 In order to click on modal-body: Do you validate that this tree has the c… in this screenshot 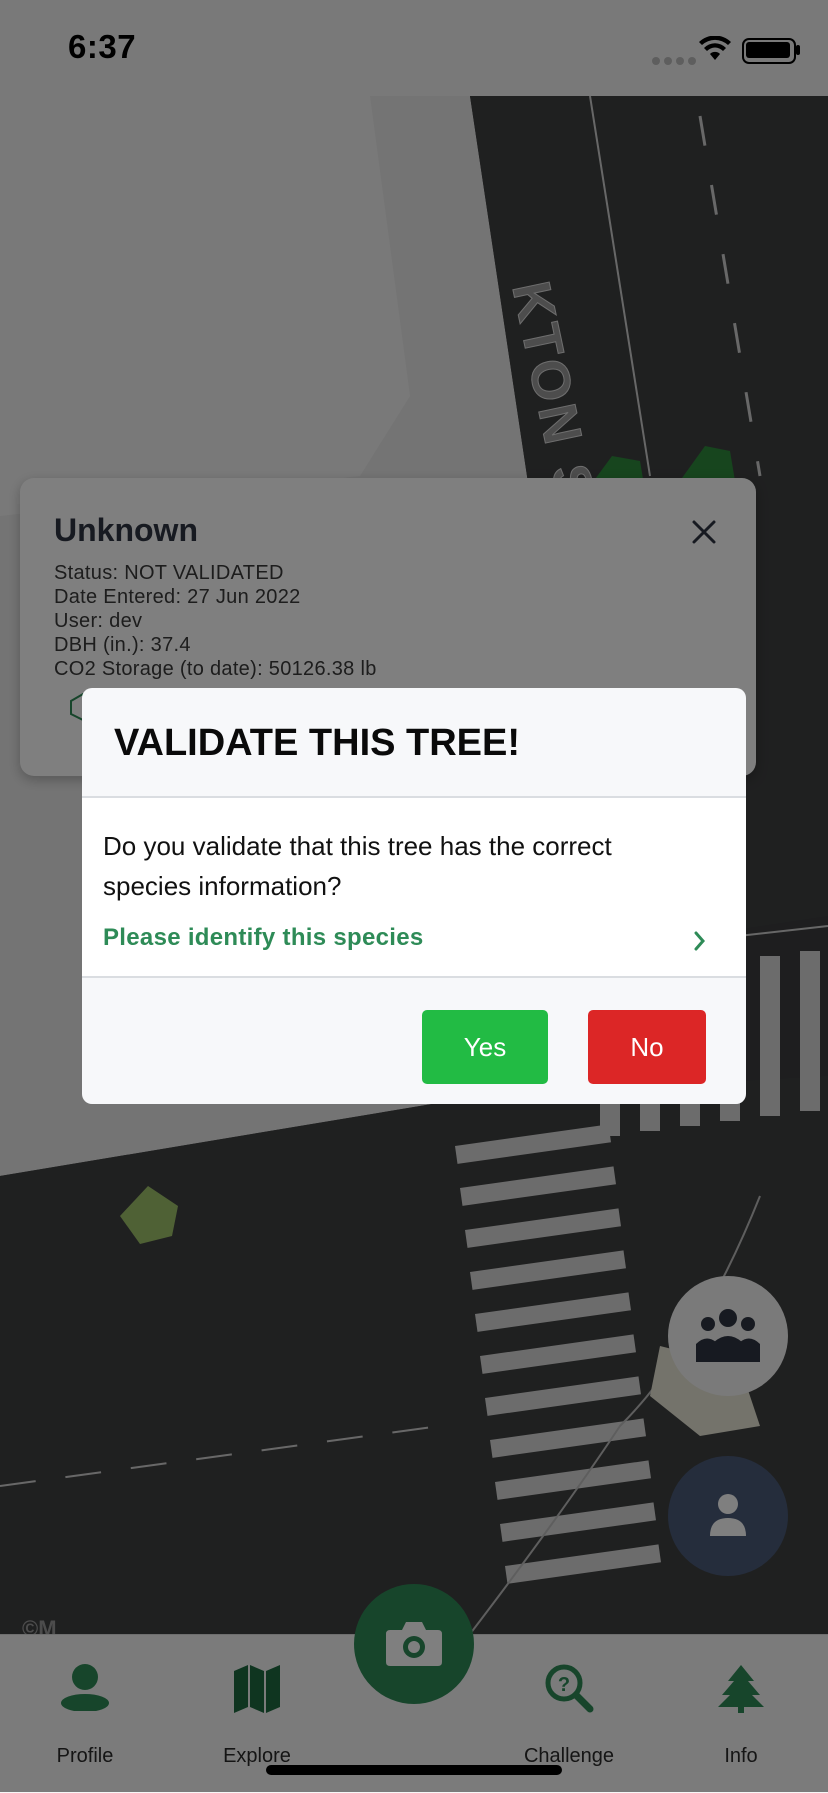, I will do `click(414, 888)`.